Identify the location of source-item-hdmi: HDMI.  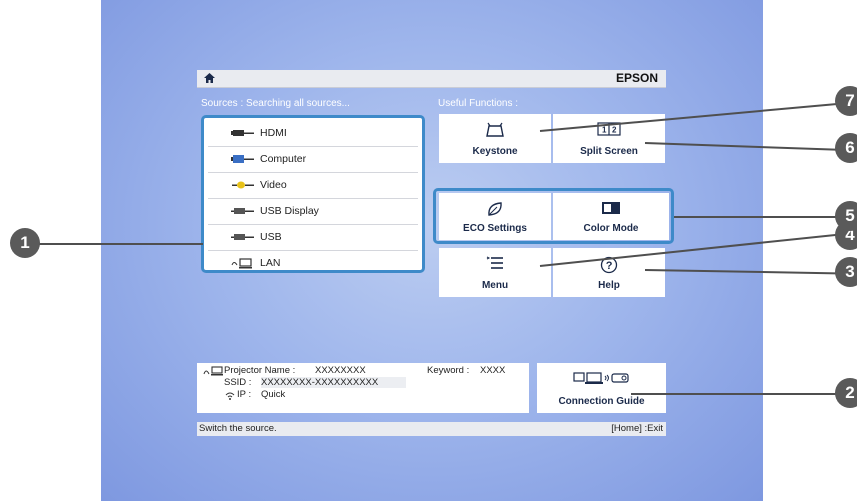
(313, 133).